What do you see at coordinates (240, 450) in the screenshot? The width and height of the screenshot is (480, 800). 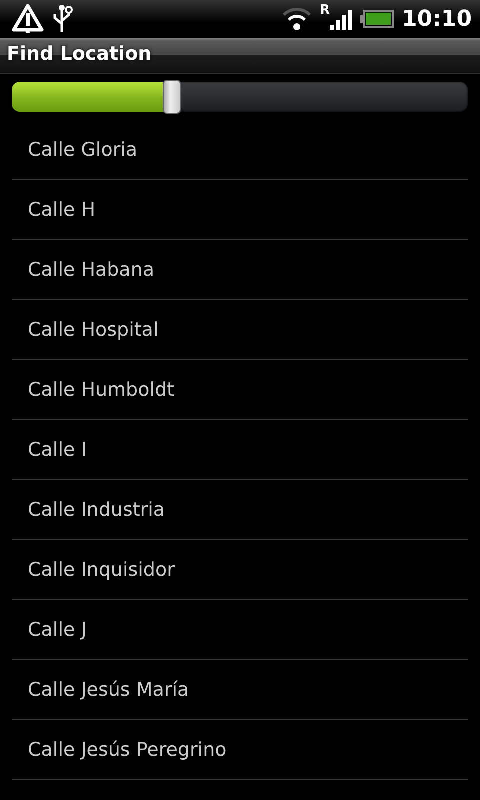 I see `street-list-item: Calle I` at bounding box center [240, 450].